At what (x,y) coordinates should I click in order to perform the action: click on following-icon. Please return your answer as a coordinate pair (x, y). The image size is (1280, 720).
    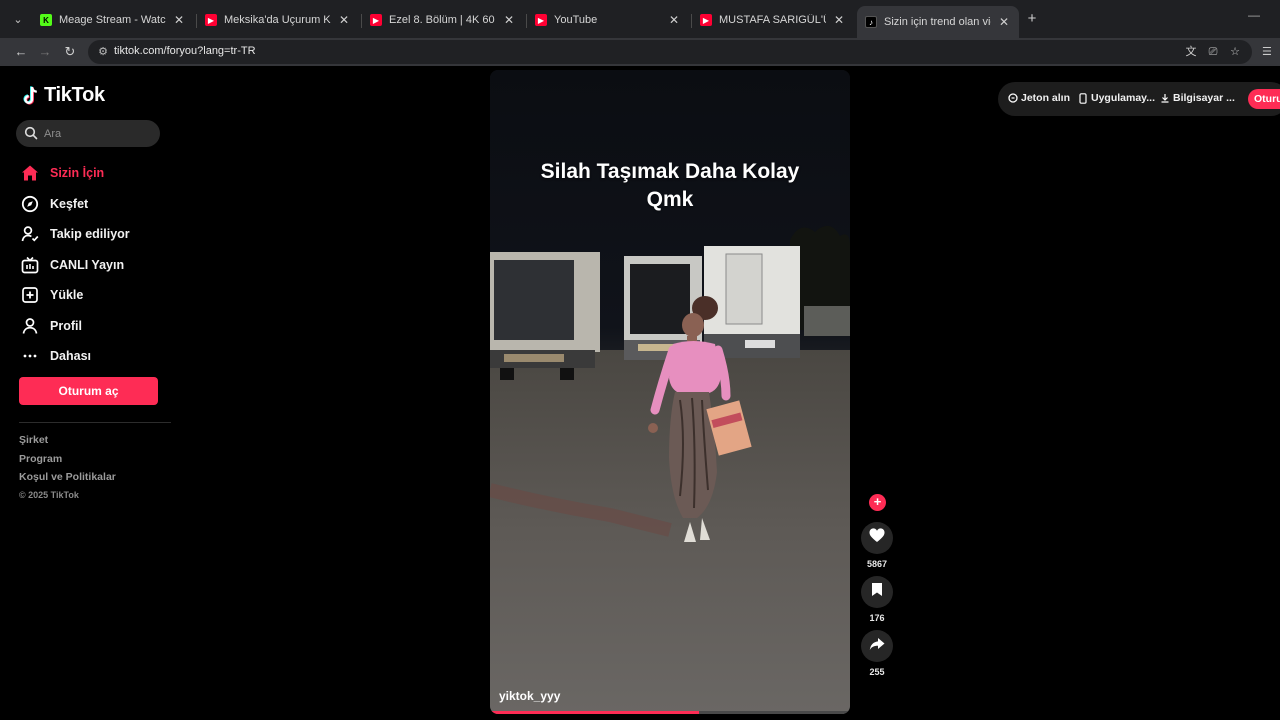
    Looking at the image, I should click on (30, 234).